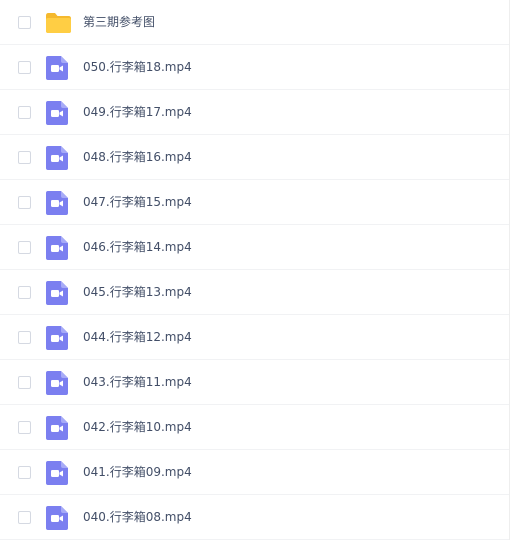  Describe the element at coordinates (254, 382) in the screenshot. I see `file-row-video: 043.行李箱11.mp4` at that location.